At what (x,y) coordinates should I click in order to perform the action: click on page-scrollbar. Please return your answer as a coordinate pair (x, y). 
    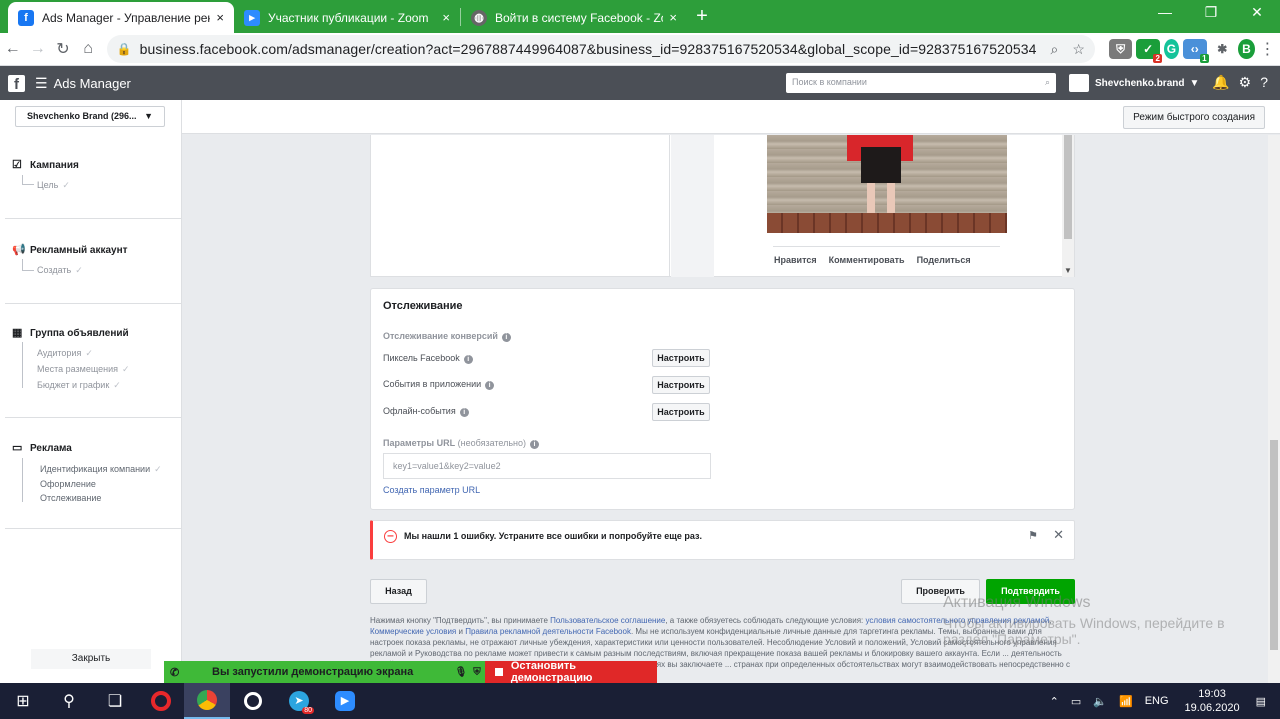
    Looking at the image, I should click on (1274, 409).